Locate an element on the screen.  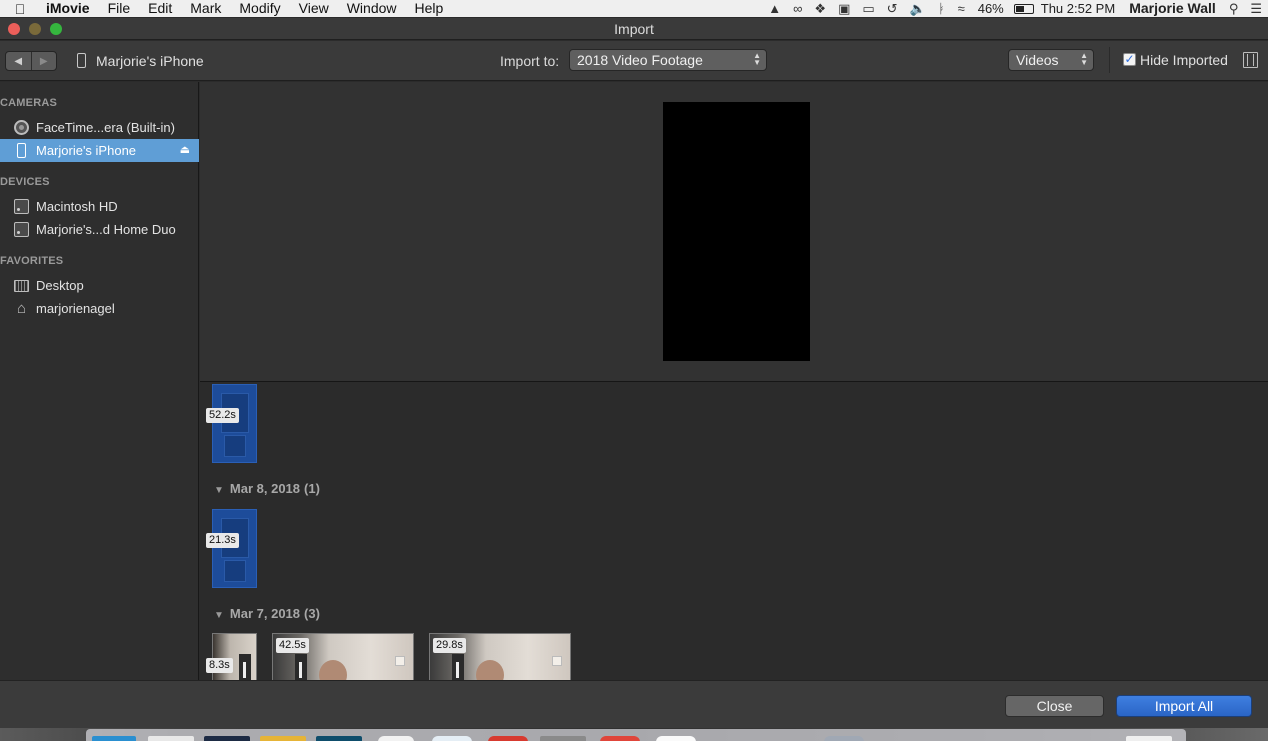
battery-percentage: 46% is located at coordinates (991, 8).